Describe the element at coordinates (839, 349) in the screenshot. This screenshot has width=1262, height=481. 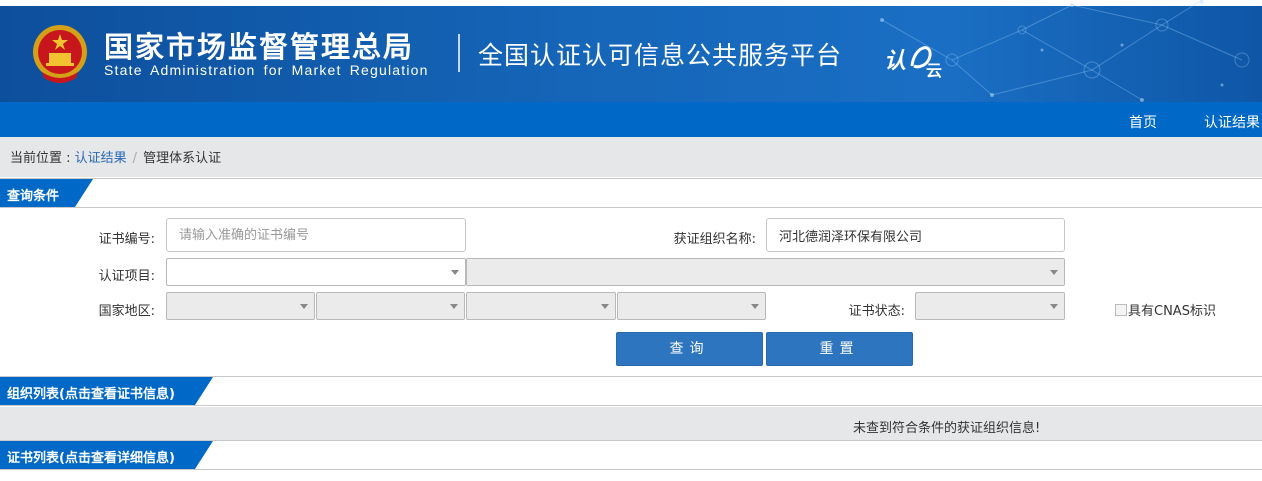
I see `reset-button: 重置` at that location.